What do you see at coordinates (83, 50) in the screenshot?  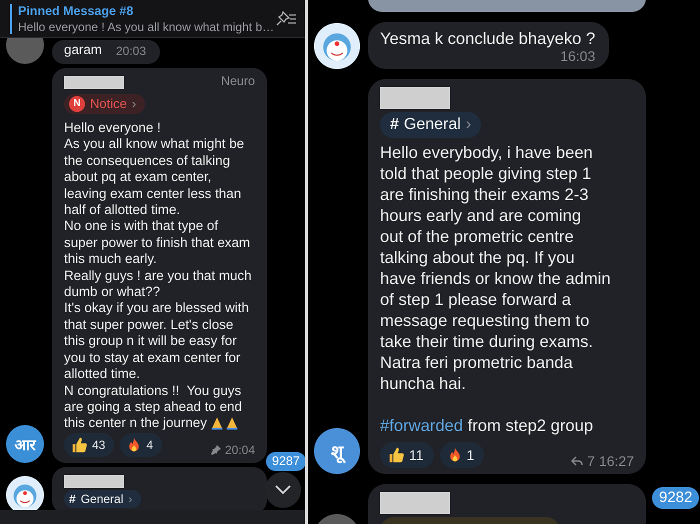 I see `message-text: garam` at bounding box center [83, 50].